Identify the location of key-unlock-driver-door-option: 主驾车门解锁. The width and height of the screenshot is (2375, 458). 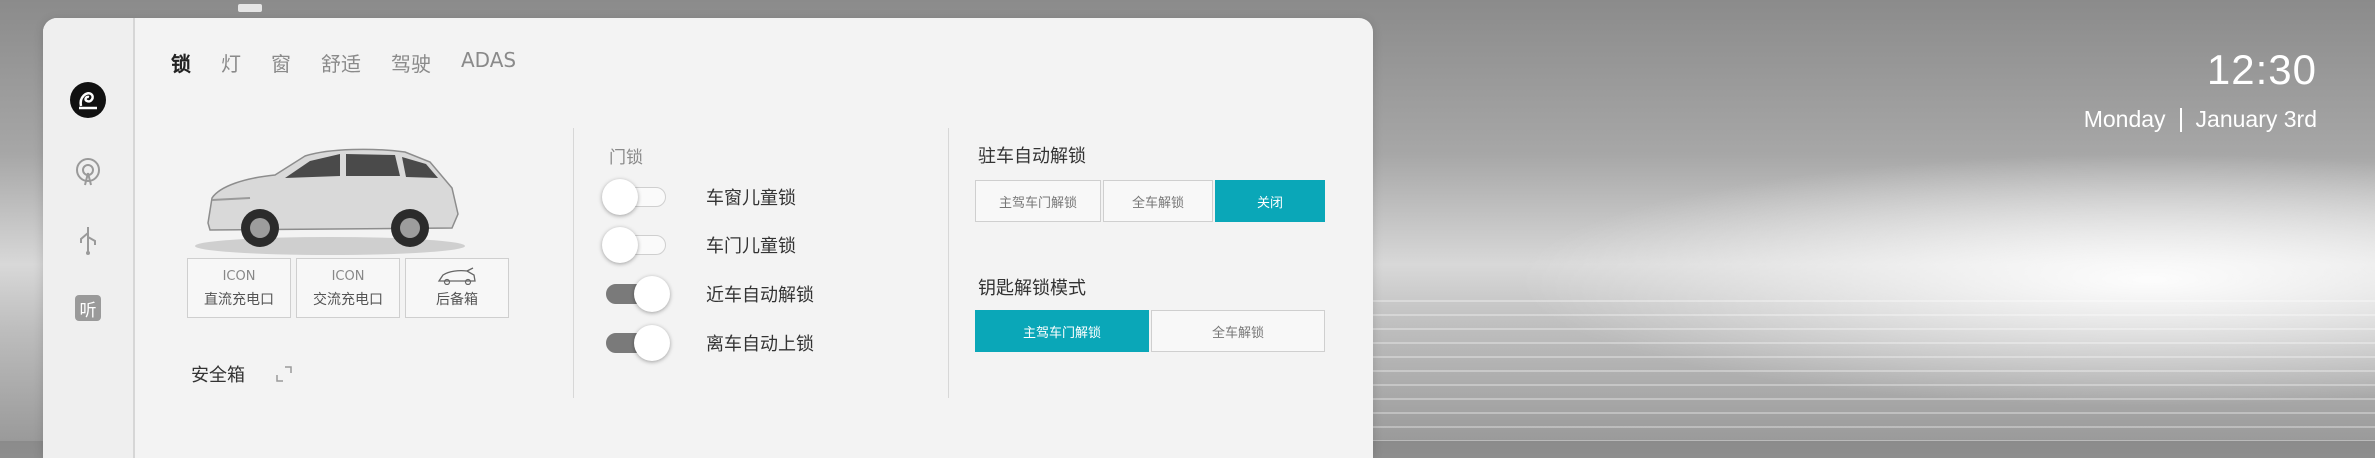
(1062, 331).